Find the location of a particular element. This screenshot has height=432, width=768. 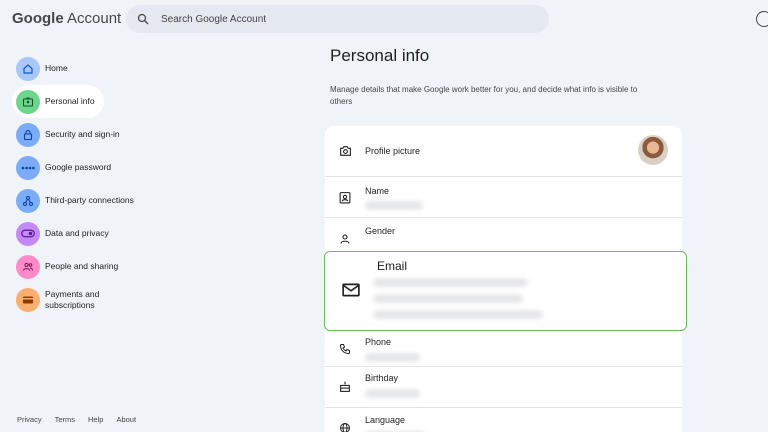

row-label: Language is located at coordinates (385, 420).